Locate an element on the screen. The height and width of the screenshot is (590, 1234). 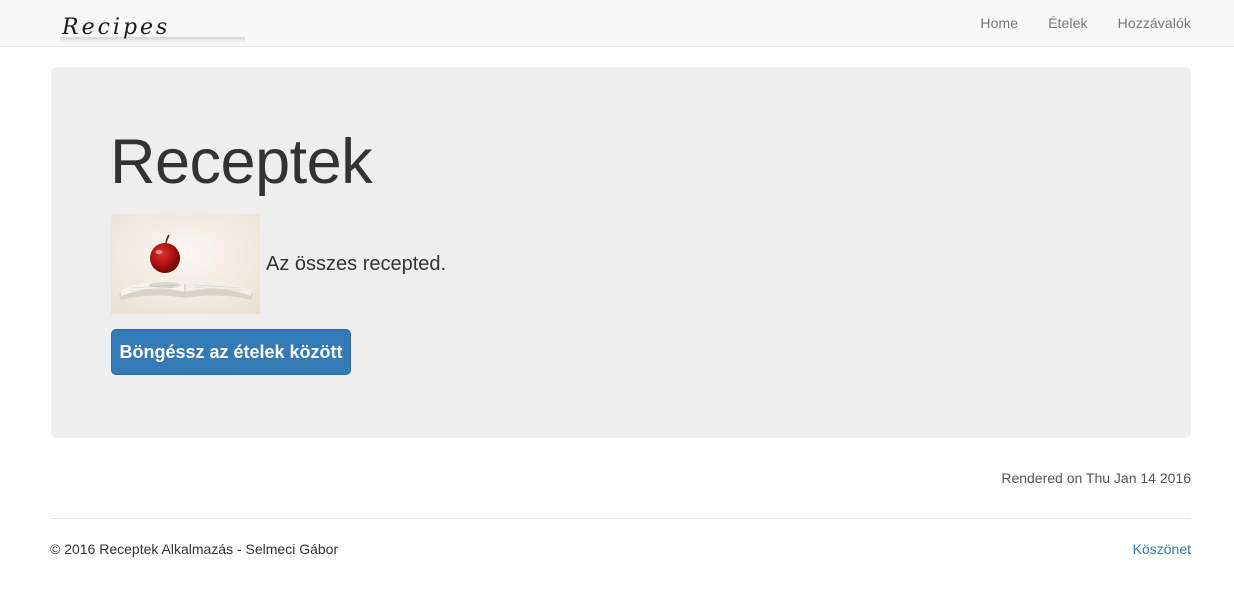
lead-text: Az összes recepted. is located at coordinates (356, 264).